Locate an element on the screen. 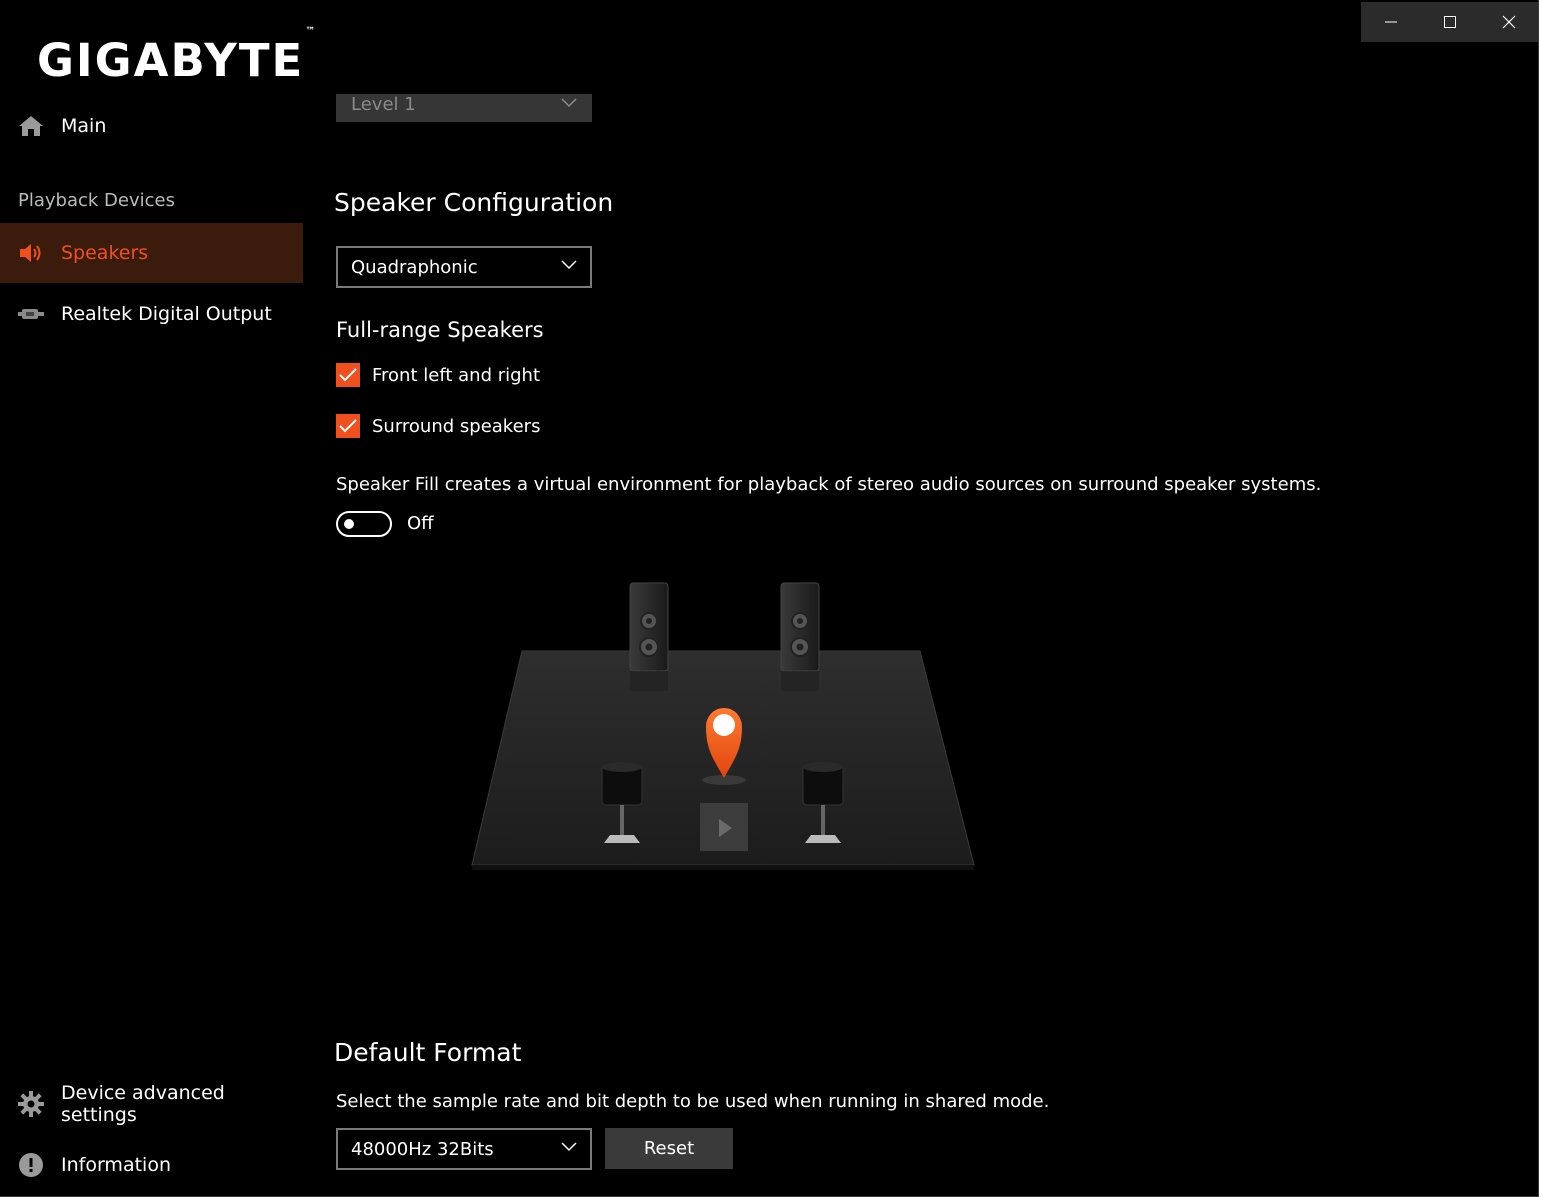  surround-speakers-checkbox is located at coordinates (348, 426).